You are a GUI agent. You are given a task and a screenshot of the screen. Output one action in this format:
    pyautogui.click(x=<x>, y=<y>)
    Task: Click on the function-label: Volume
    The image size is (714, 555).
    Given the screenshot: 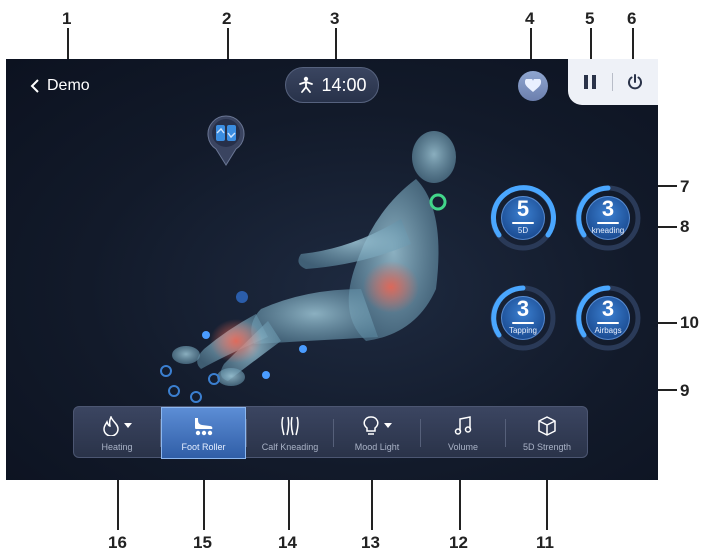 What is the action you would take?
    pyautogui.click(x=463, y=446)
    